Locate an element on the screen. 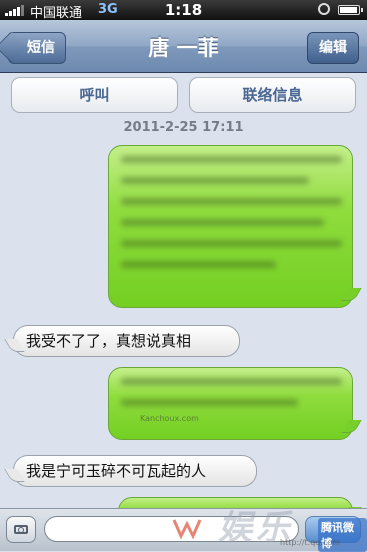 The width and height of the screenshot is (367, 552). sent-message-bubble is located at coordinates (230, 403).